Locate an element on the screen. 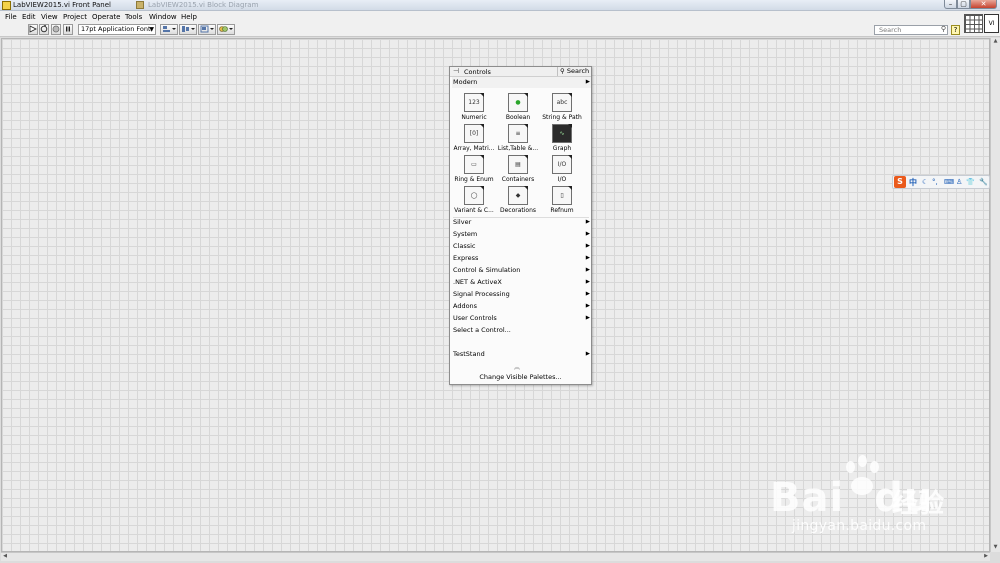  palette-tile-containers: ▤ Containers is located at coordinates (518, 170).